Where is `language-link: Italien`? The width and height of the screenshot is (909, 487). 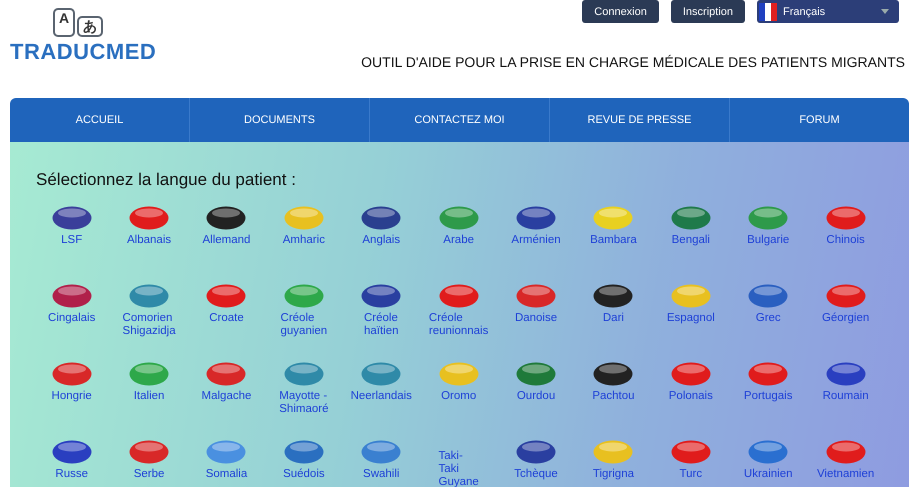
language-link: Italien is located at coordinates (149, 396).